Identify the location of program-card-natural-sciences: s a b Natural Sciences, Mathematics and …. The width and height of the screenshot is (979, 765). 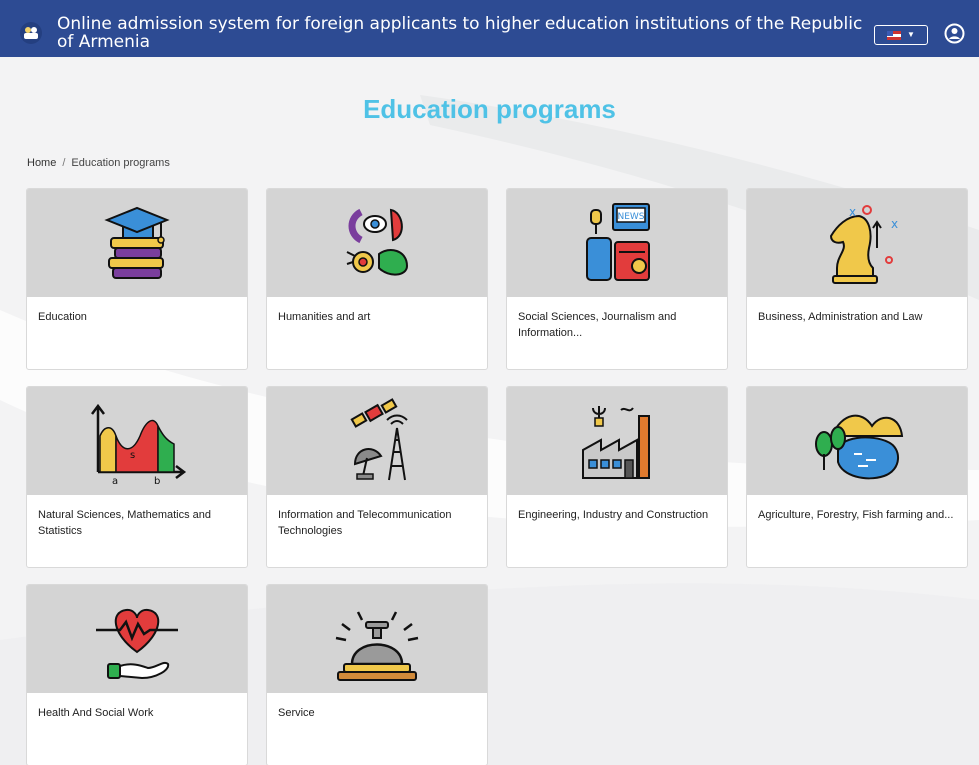
(137, 477).